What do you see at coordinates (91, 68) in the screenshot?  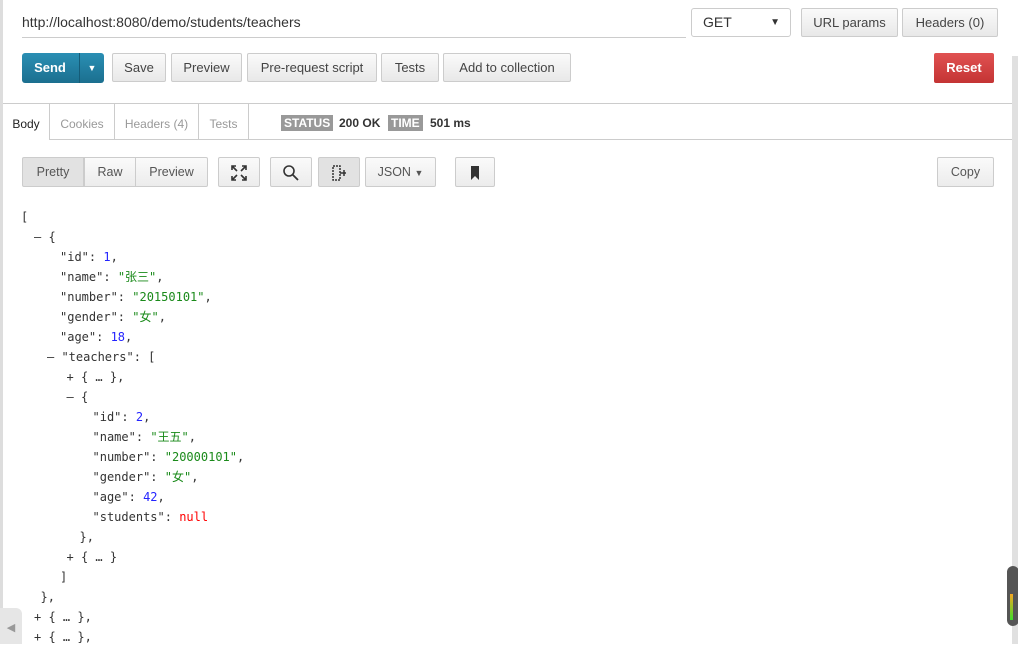 I see `send-dropdown-caret-icon: ▼` at bounding box center [91, 68].